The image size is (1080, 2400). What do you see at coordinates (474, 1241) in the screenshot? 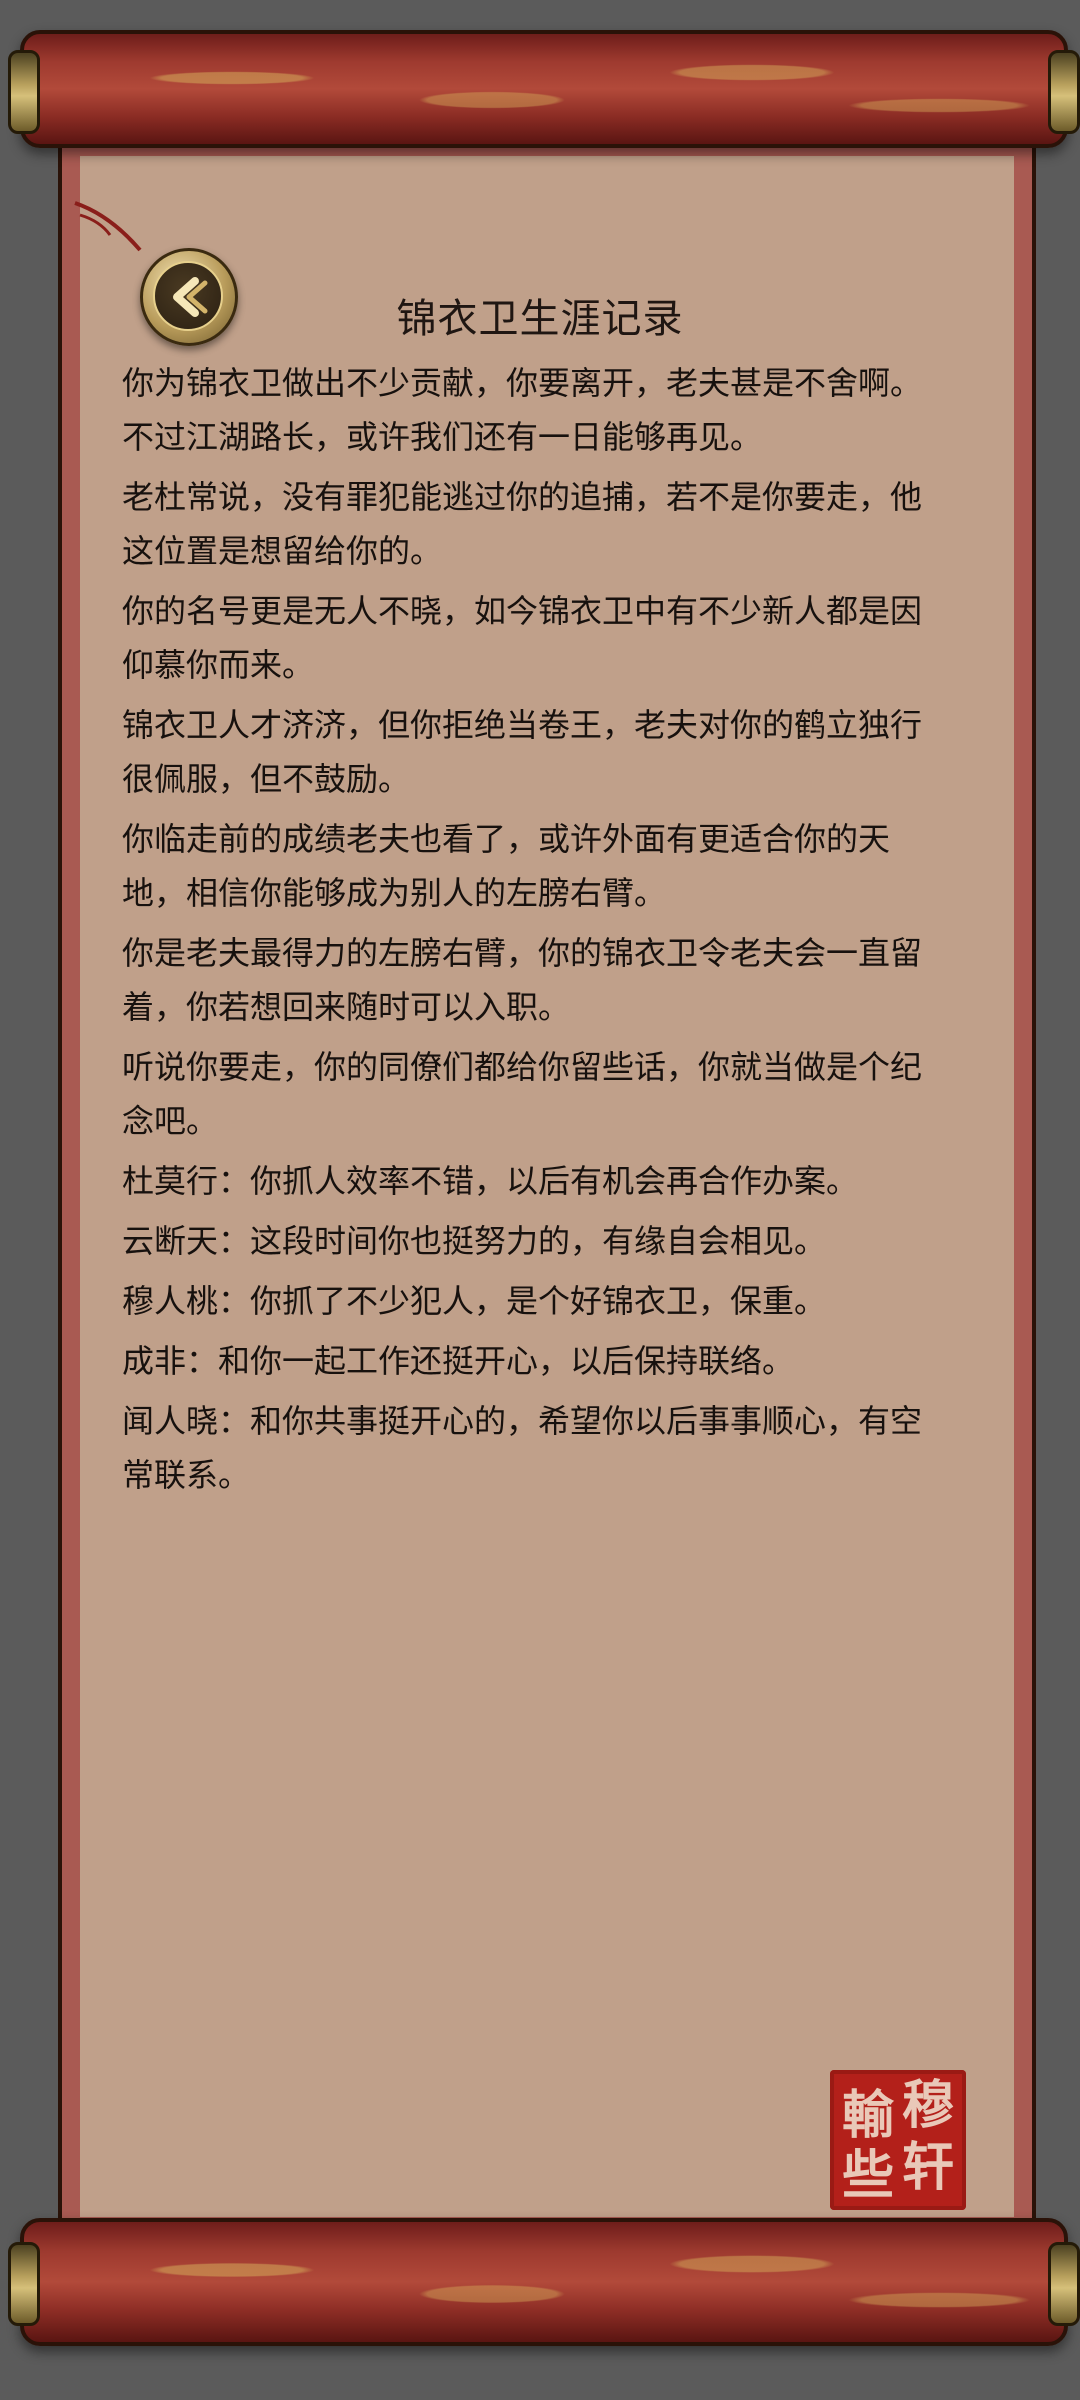
I see `paragraph: 云断天：这段时间你也挺努力的，有缘自会相见。` at bounding box center [474, 1241].